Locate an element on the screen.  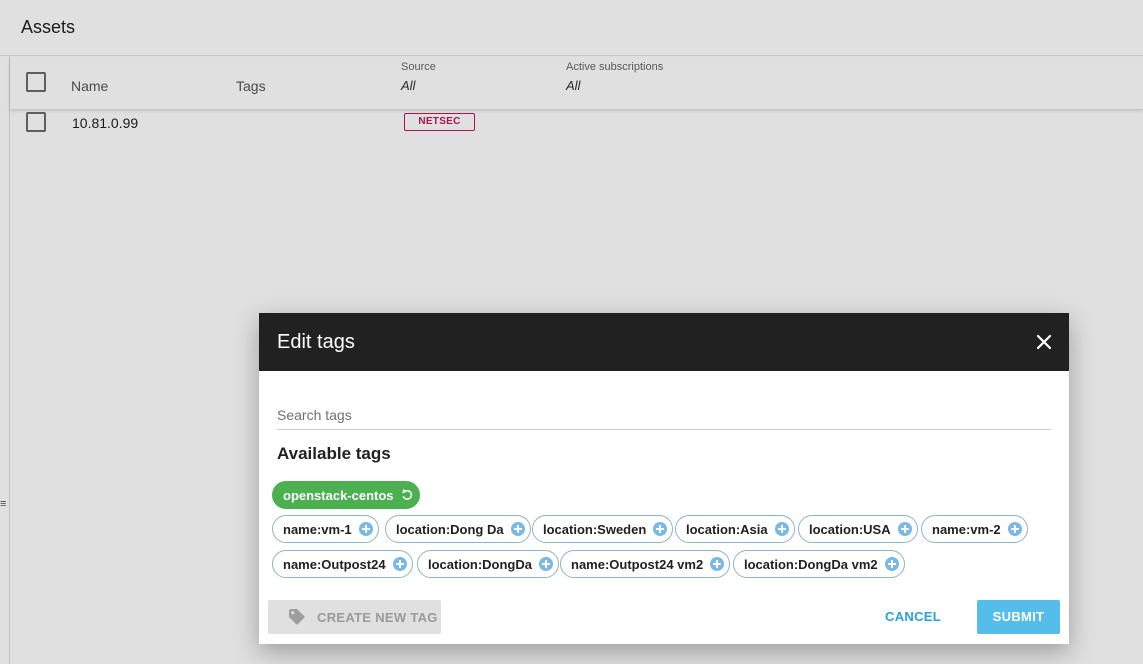
close-button is located at coordinates (1044, 342).